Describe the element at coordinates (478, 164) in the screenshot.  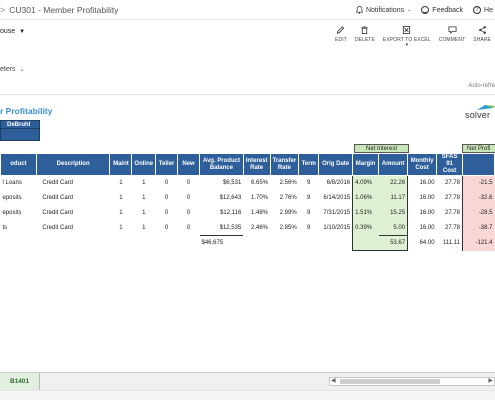
I see `col-header-net-profit` at that location.